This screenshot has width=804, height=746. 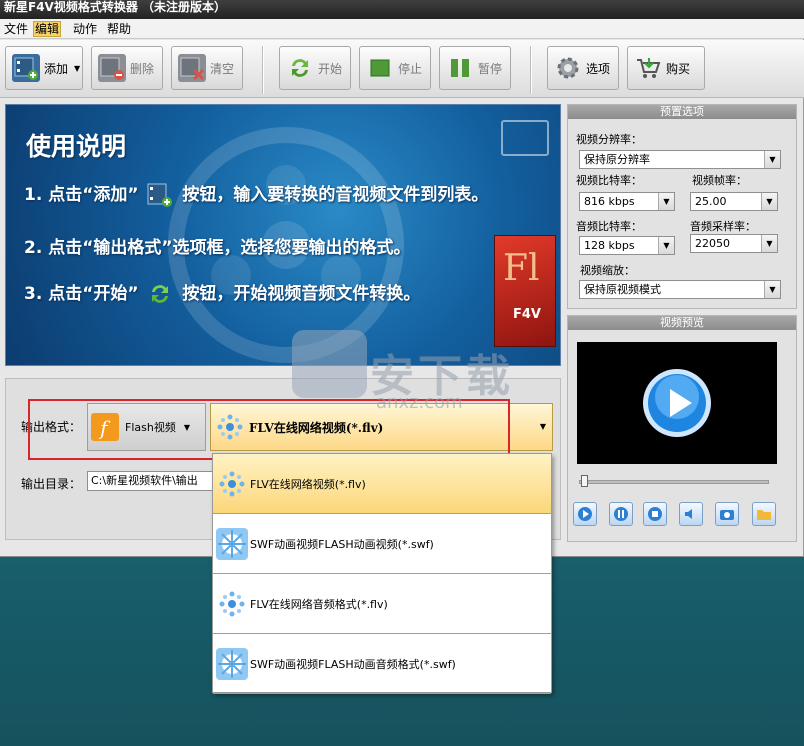 What do you see at coordinates (609, 201) in the screenshot?
I see `video-bitrate-value: 816 kbps` at bounding box center [609, 201].